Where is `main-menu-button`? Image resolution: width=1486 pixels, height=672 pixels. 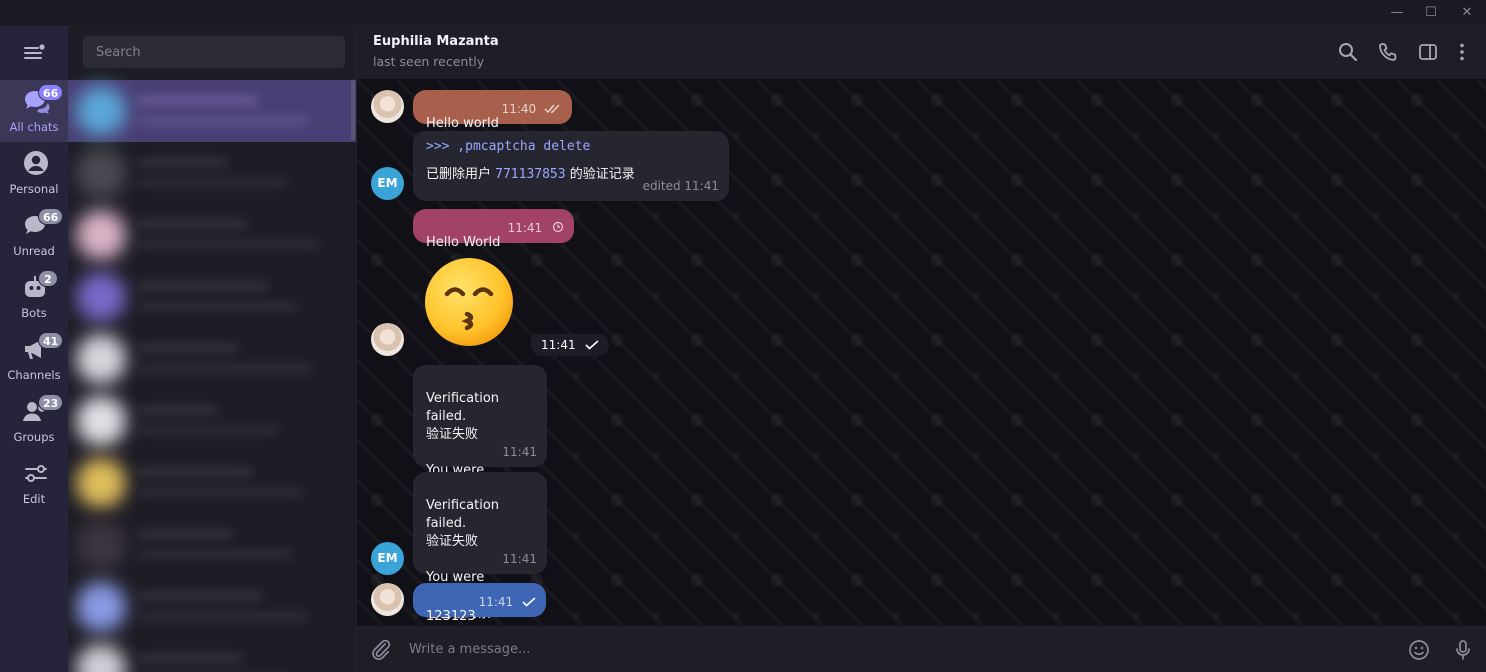
main-menu-button is located at coordinates (34, 53).